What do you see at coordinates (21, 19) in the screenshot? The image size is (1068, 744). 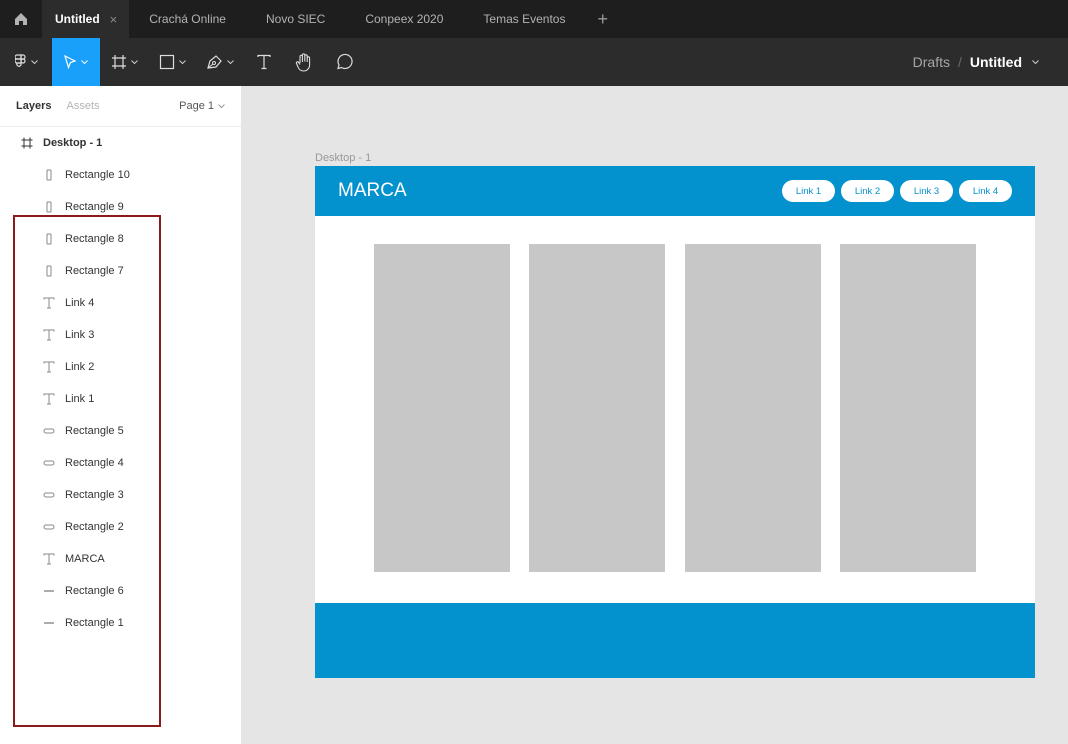 I see `home-button` at bounding box center [21, 19].